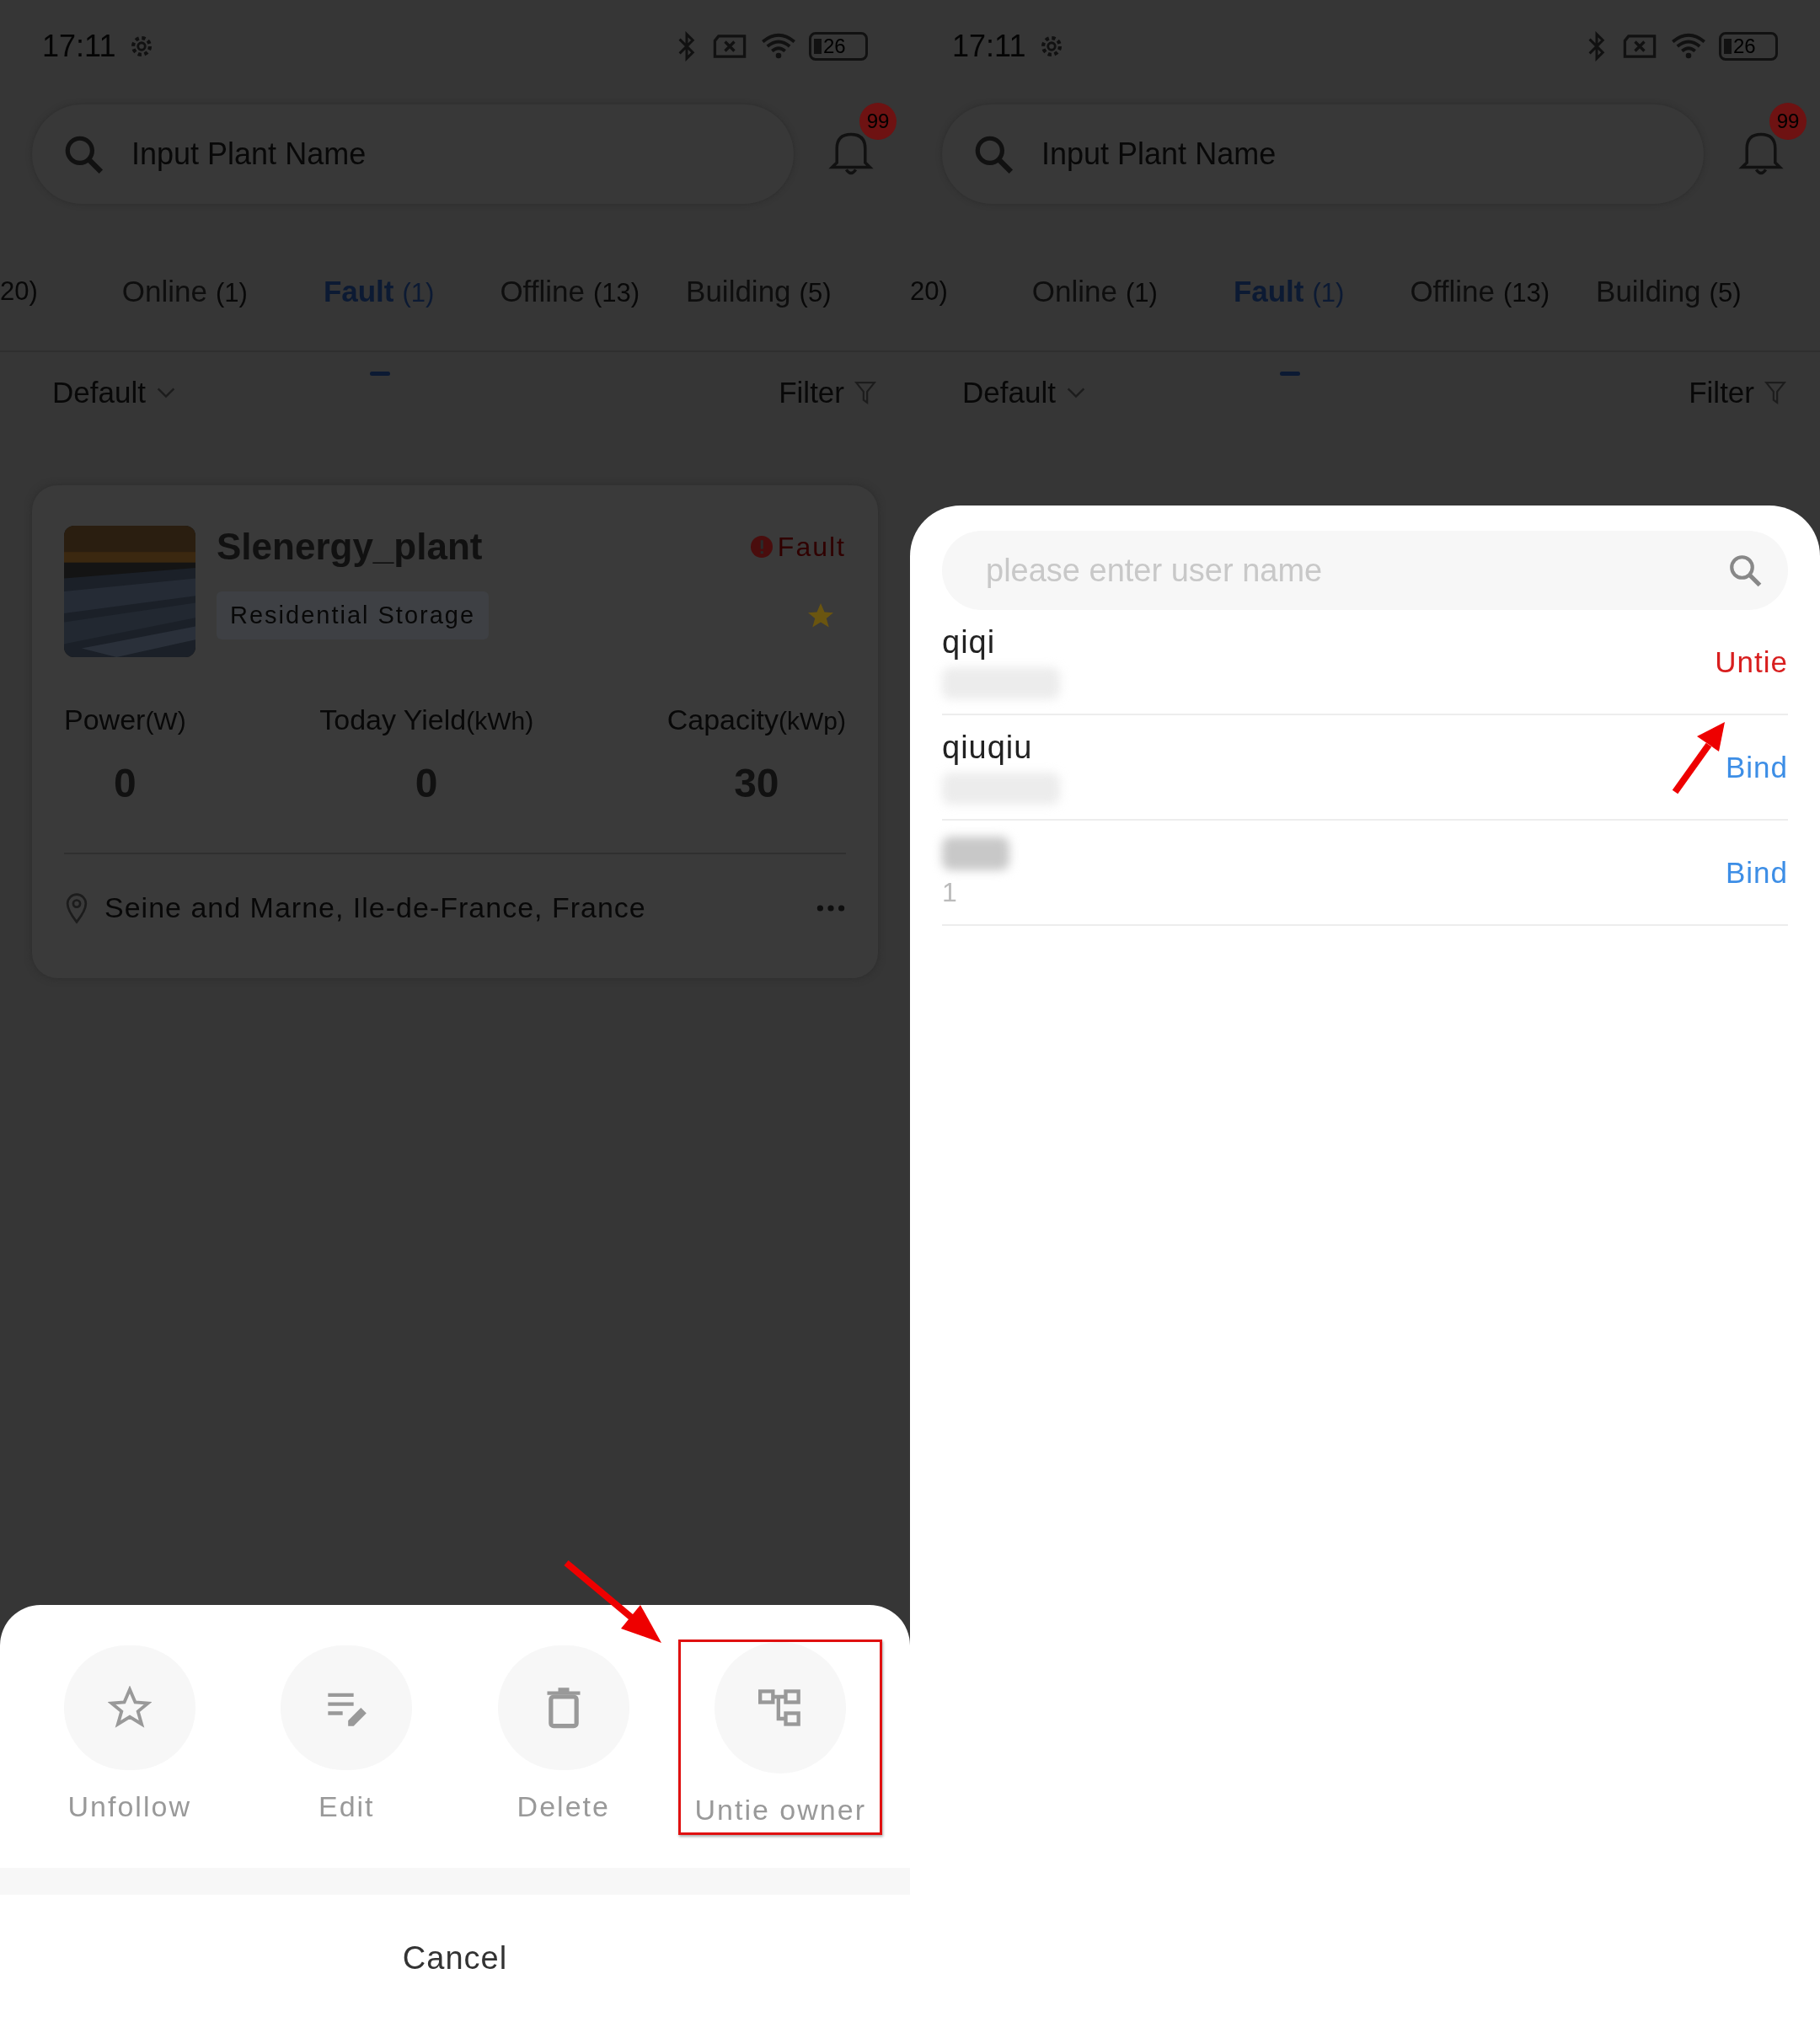 The height and width of the screenshot is (2022, 1820). Describe the element at coordinates (1752, 662) in the screenshot. I see `user-action-link: Untie` at that location.